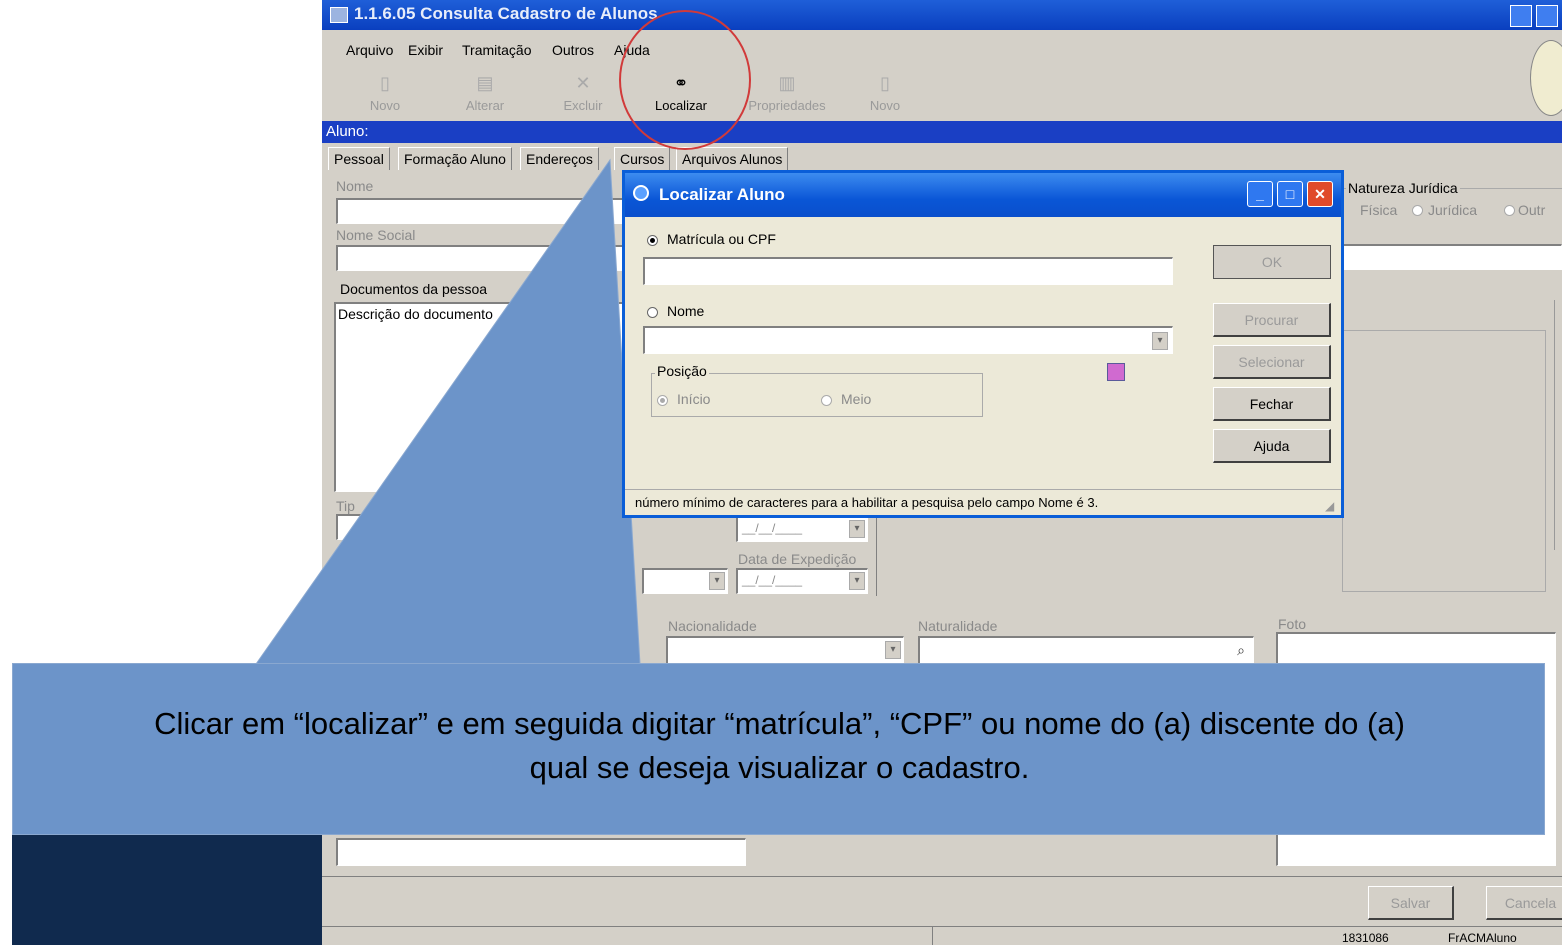  Describe the element at coordinates (1272, 404) in the screenshot. I see `fechar-button: Fechar` at that location.